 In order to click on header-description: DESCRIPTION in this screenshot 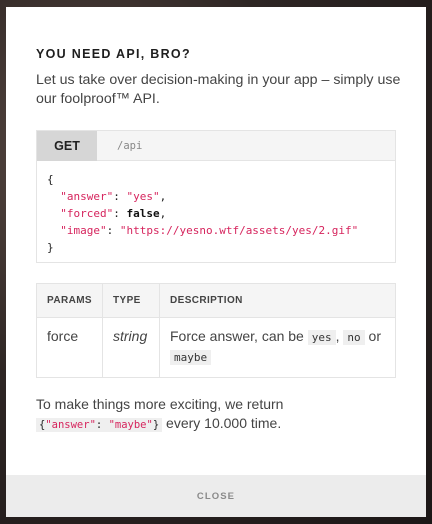, I will do `click(277, 300)`.